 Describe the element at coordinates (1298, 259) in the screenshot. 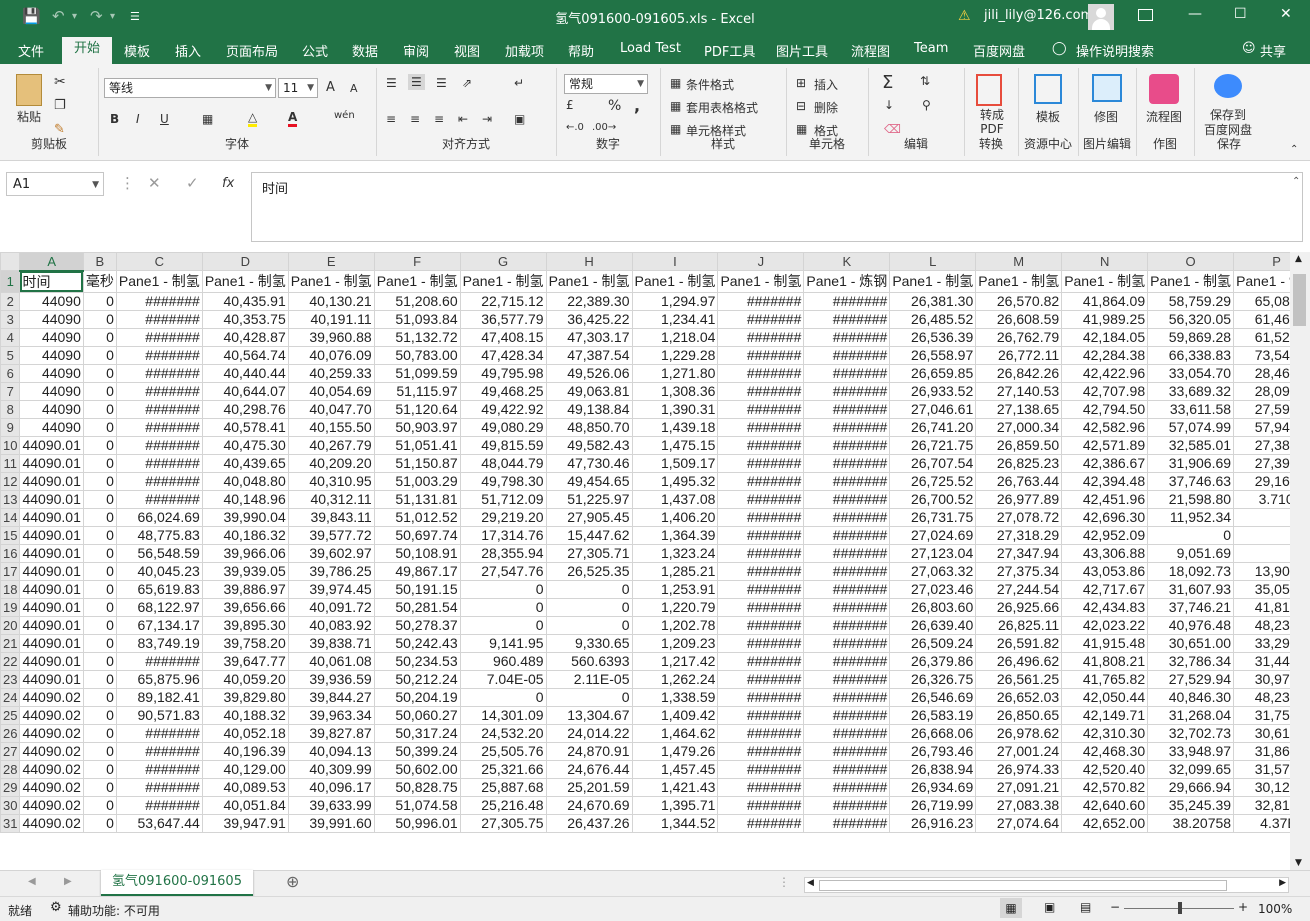

I see `scroll-up-icon: ▲` at that location.